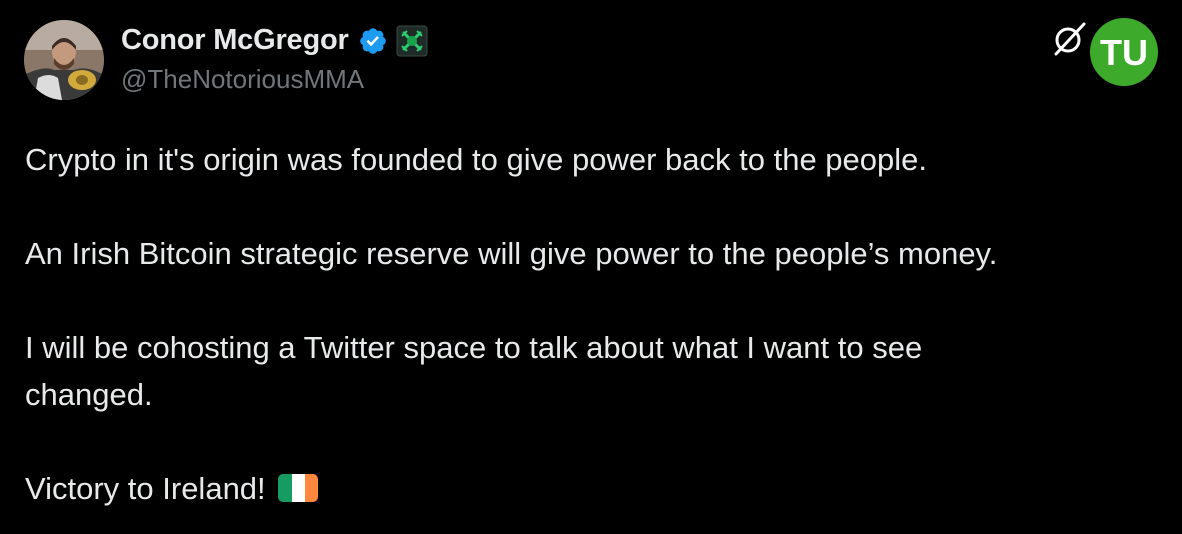 The height and width of the screenshot is (534, 1182). Describe the element at coordinates (1124, 52) in the screenshot. I see `brand-logo-text: TU` at that location.